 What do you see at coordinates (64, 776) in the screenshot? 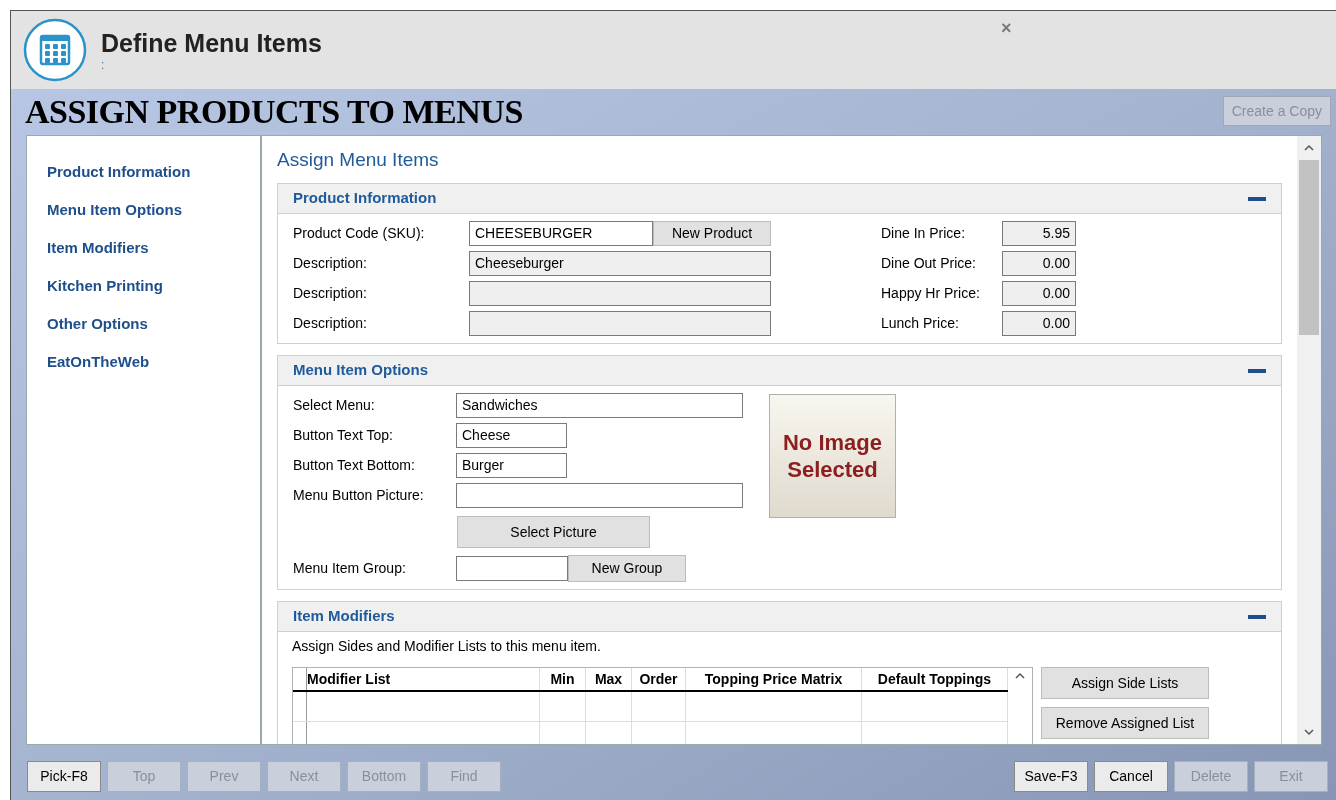
I see `toolbar-button: Pick-F8` at bounding box center [64, 776].